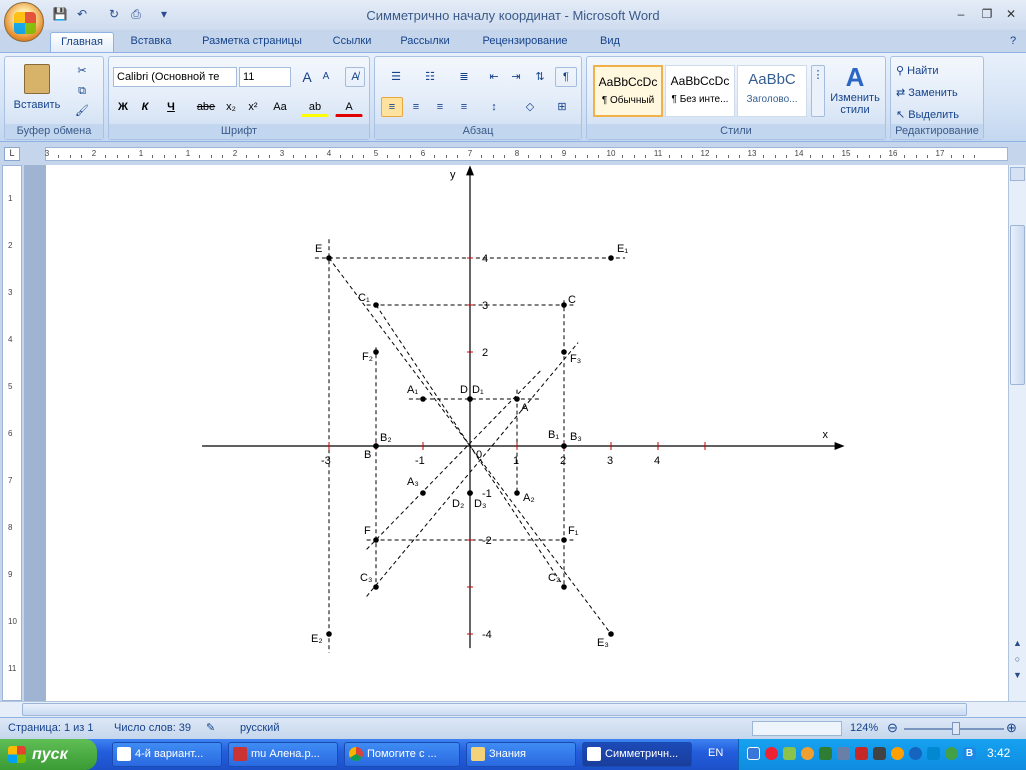  Describe the element at coordinates (961, 14) in the screenshot. I see `minimize-button: –` at that location.